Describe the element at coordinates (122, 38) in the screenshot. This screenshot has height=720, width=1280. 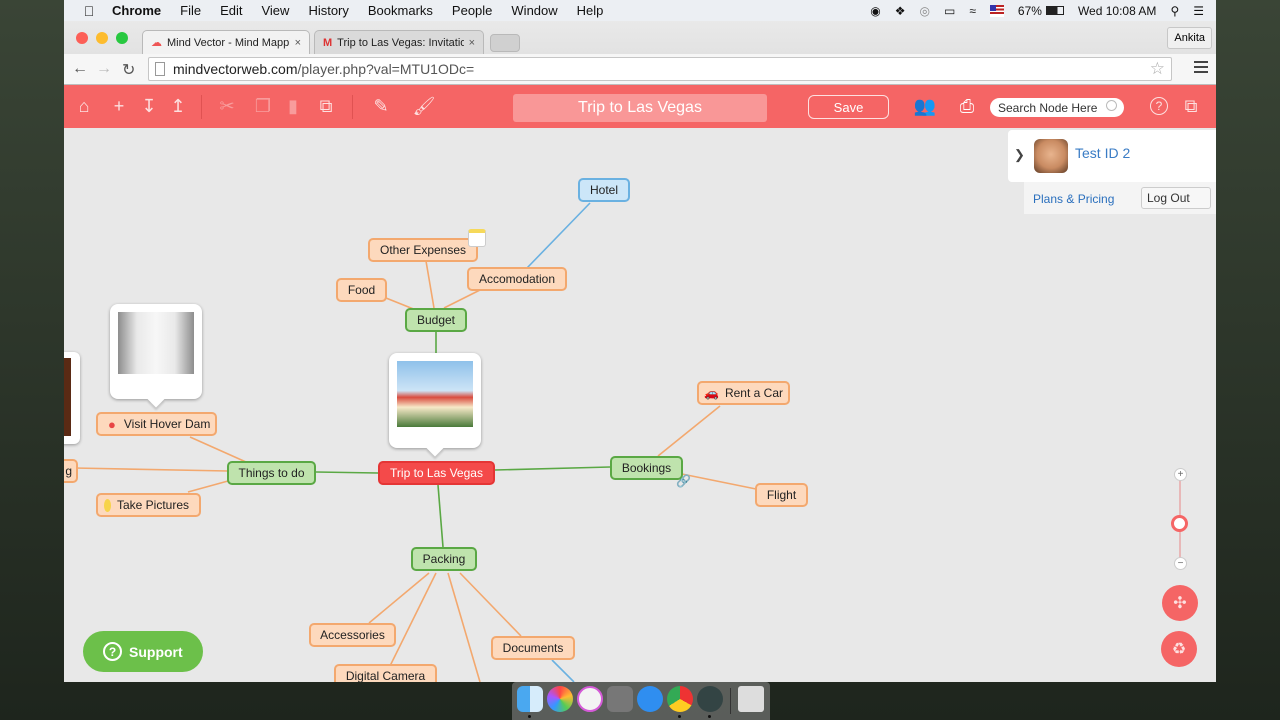
I see `maximize-window-button` at that location.